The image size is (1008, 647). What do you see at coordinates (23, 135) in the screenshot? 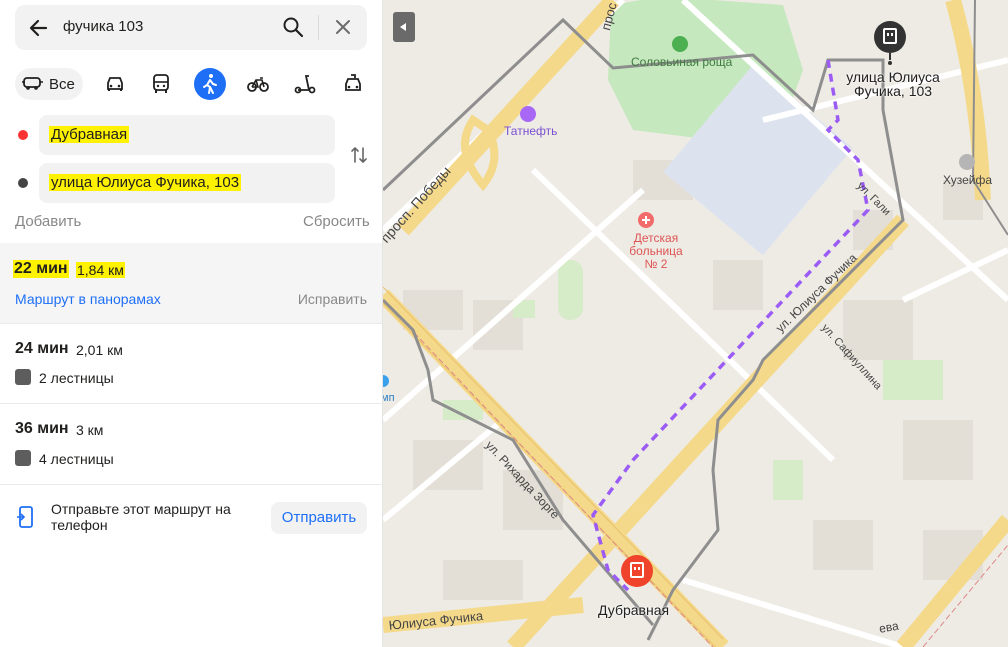
I see `start-dot-icon` at bounding box center [23, 135].